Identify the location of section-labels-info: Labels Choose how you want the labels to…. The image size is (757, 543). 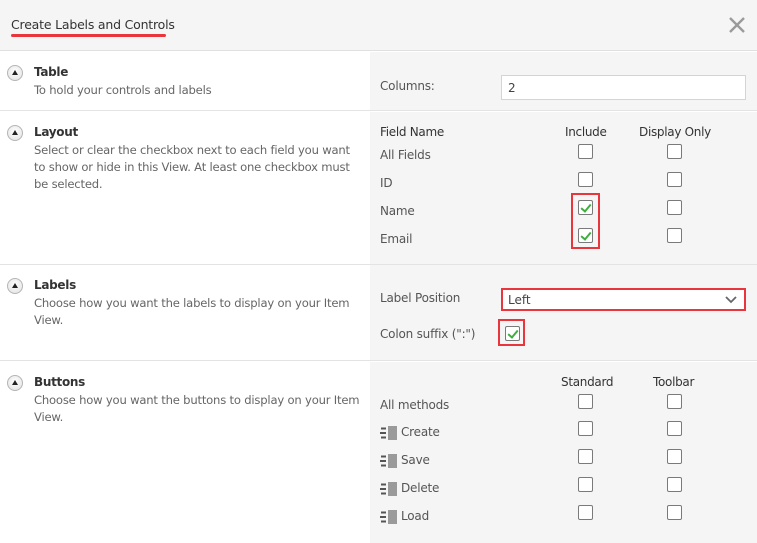
(185, 312).